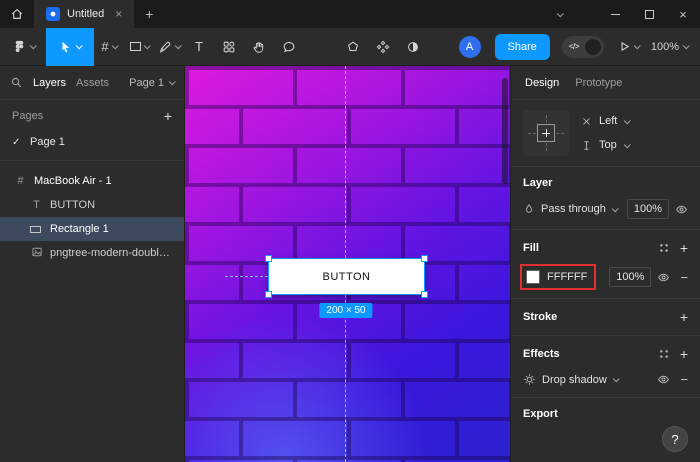 Image resolution: width=700 pixels, height=462 pixels. Describe the element at coordinates (84, 14) in the screenshot. I see `file-tab: Untitled ×` at that location.